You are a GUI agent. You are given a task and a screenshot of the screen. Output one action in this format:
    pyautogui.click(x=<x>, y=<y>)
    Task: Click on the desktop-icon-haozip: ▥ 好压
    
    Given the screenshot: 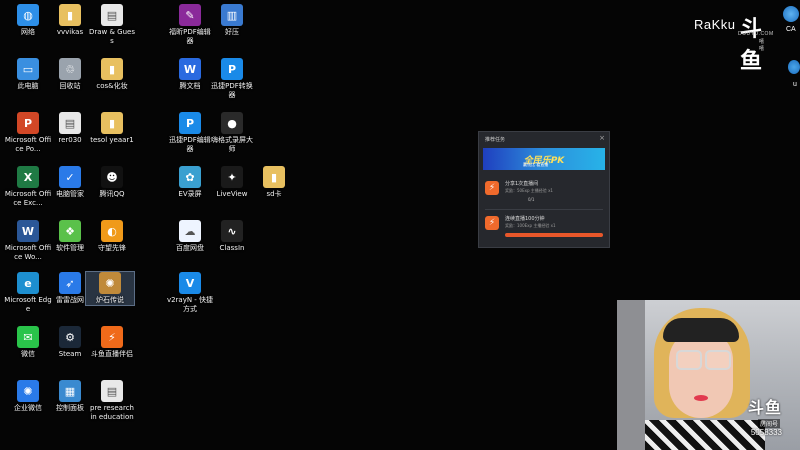 What is the action you would take?
    pyautogui.click(x=232, y=20)
    